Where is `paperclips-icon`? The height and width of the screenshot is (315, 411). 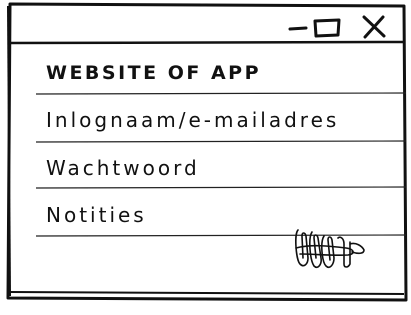
paperclips-icon is located at coordinates (330, 249).